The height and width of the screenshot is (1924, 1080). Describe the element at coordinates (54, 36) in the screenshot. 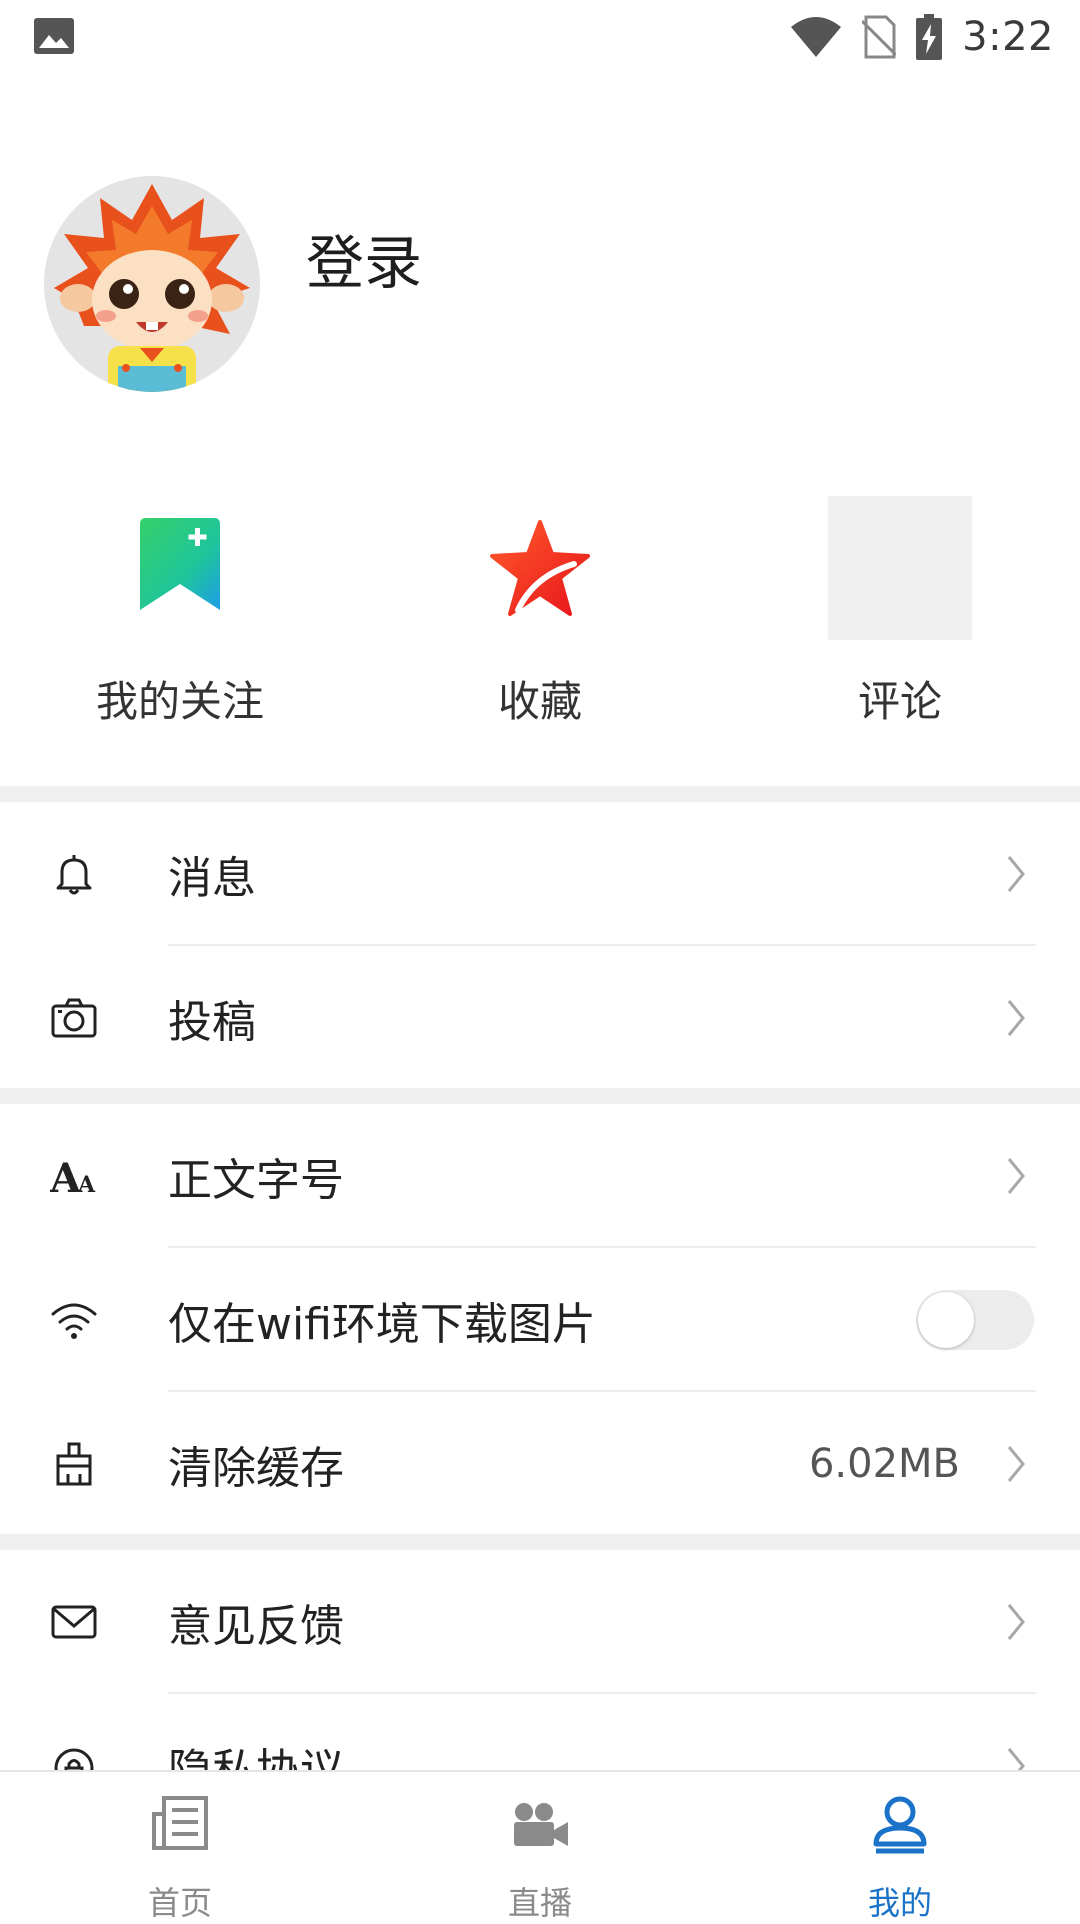

I see `gallery-icon` at that location.